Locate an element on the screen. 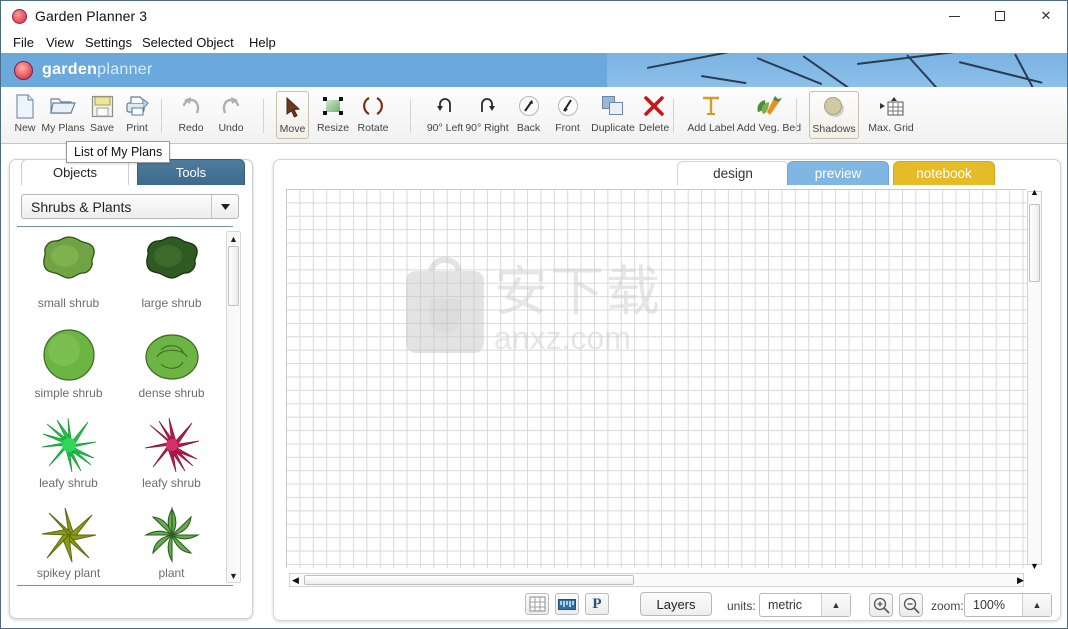 The width and height of the screenshot is (1068, 629). toolbar-delete-button: Delete is located at coordinates (654, 115).